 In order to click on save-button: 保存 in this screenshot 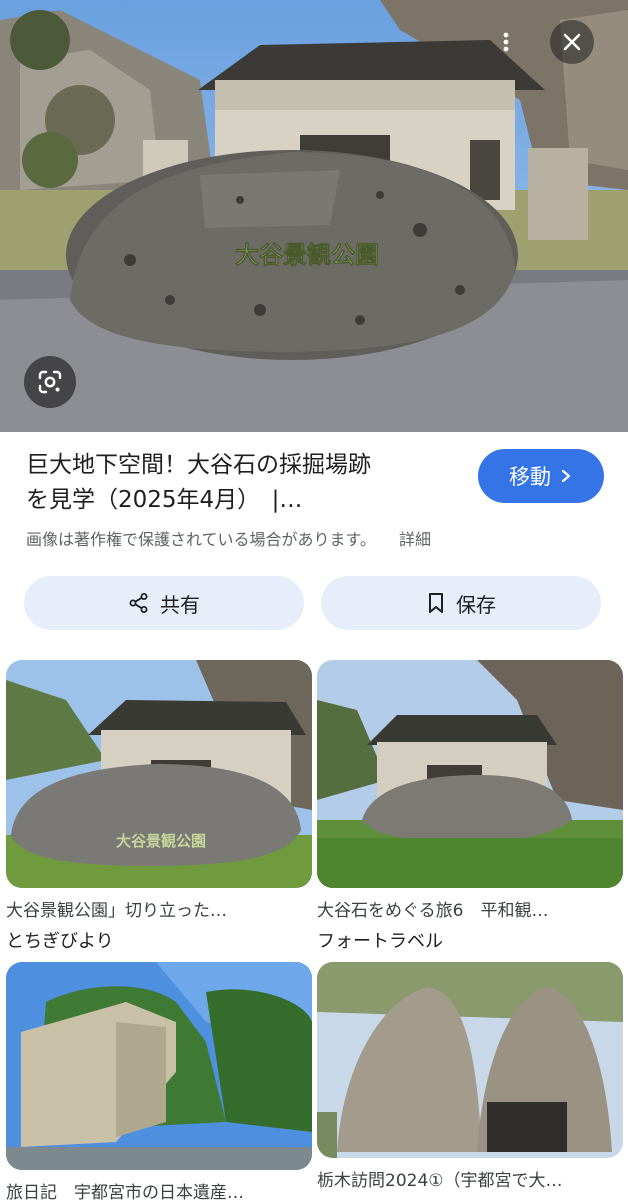, I will do `click(461, 603)`.